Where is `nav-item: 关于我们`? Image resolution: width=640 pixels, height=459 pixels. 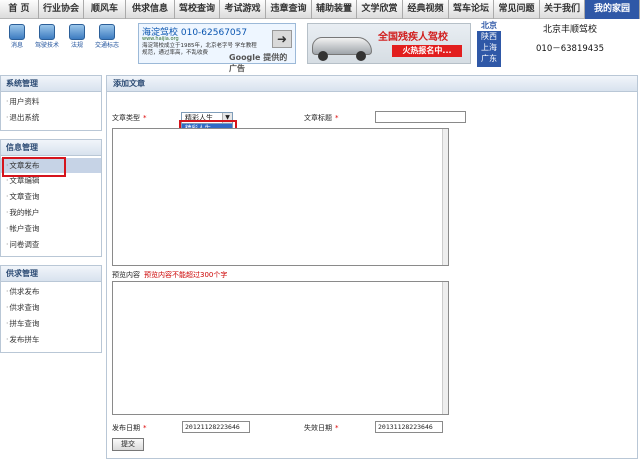 nav-item: 关于我们 is located at coordinates (562, 9).